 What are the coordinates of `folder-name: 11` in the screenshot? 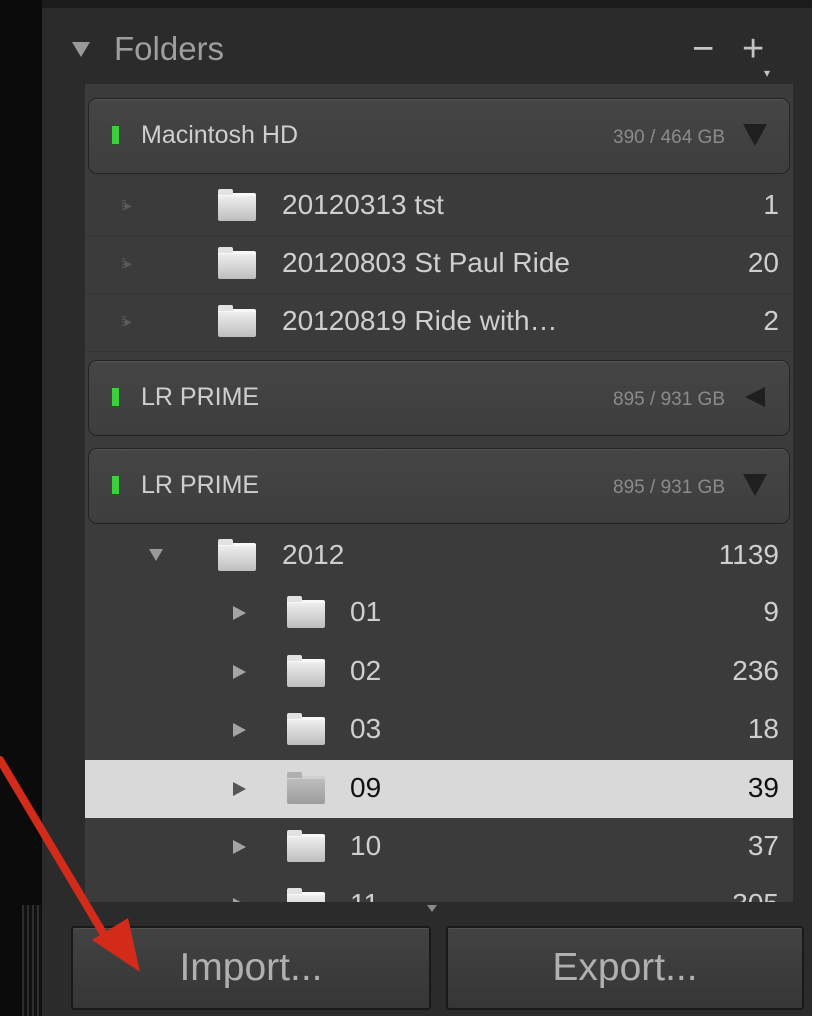 It's located at (364, 895).